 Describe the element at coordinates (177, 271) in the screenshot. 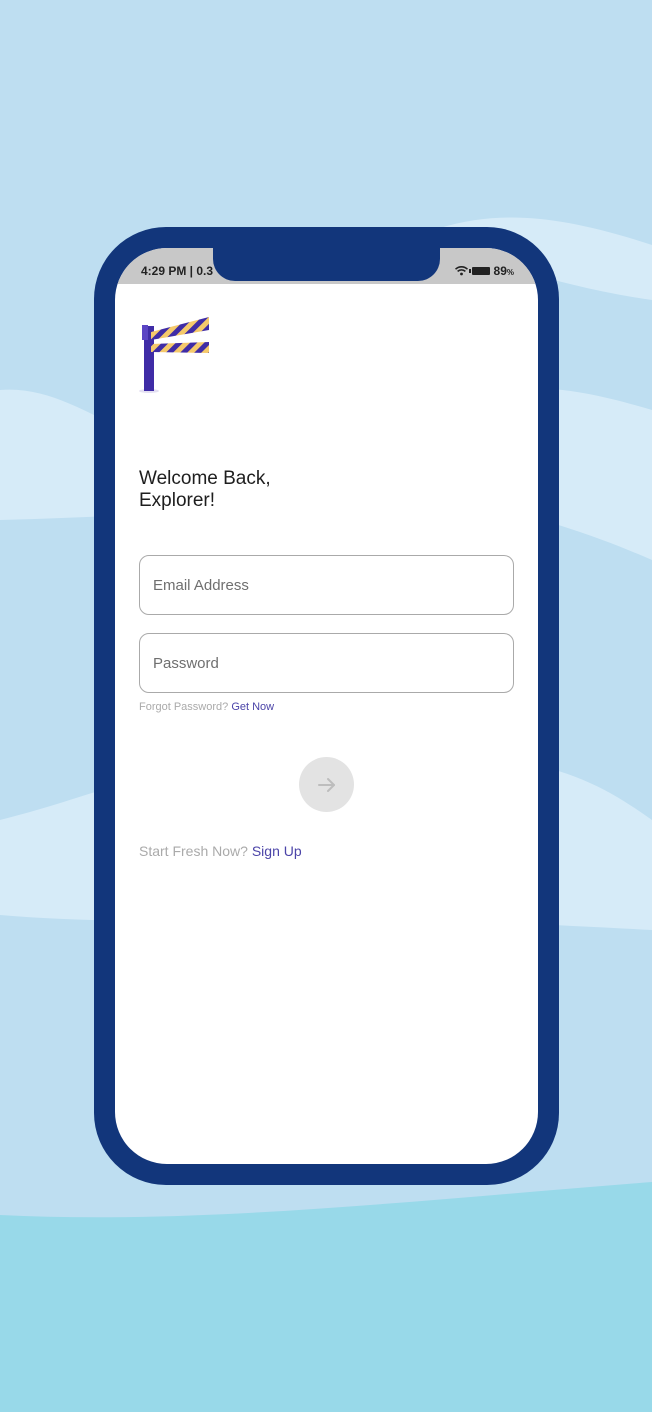

I see `status-time: 4:29 PM | 0.3` at that location.